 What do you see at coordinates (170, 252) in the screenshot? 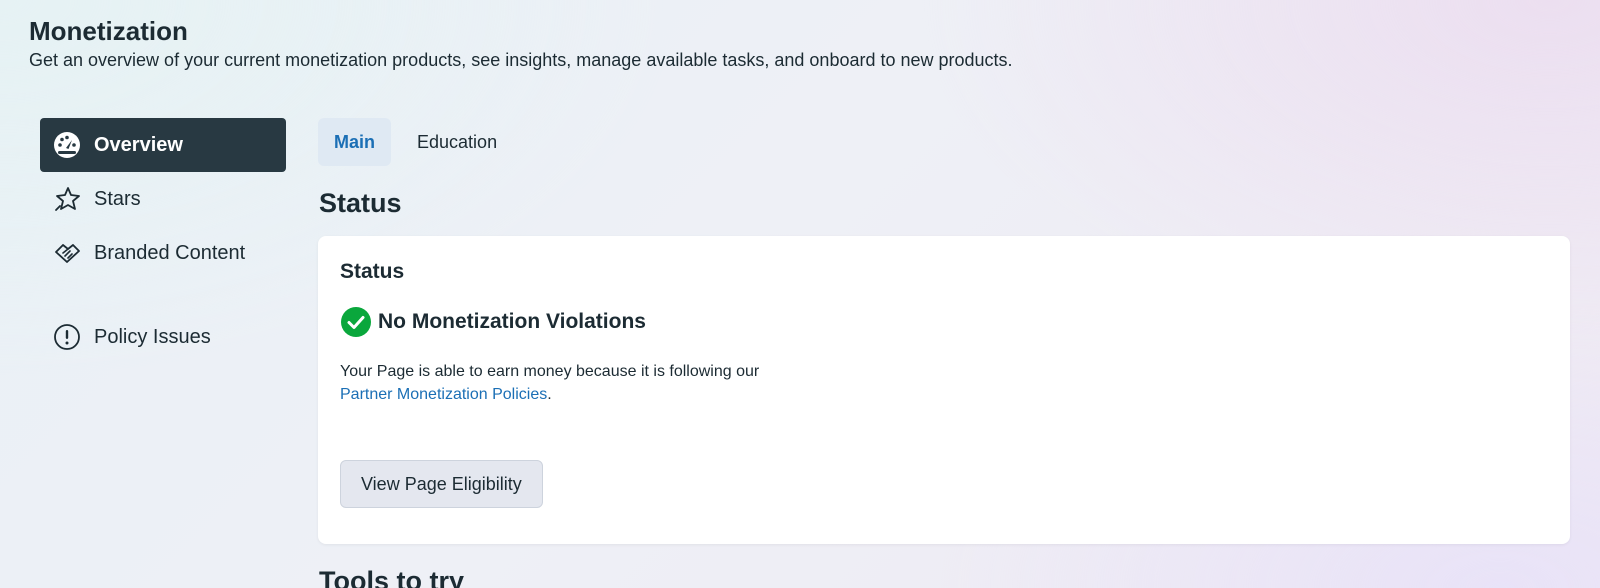
I see `sidebar-item-label: Branded Content` at bounding box center [170, 252].